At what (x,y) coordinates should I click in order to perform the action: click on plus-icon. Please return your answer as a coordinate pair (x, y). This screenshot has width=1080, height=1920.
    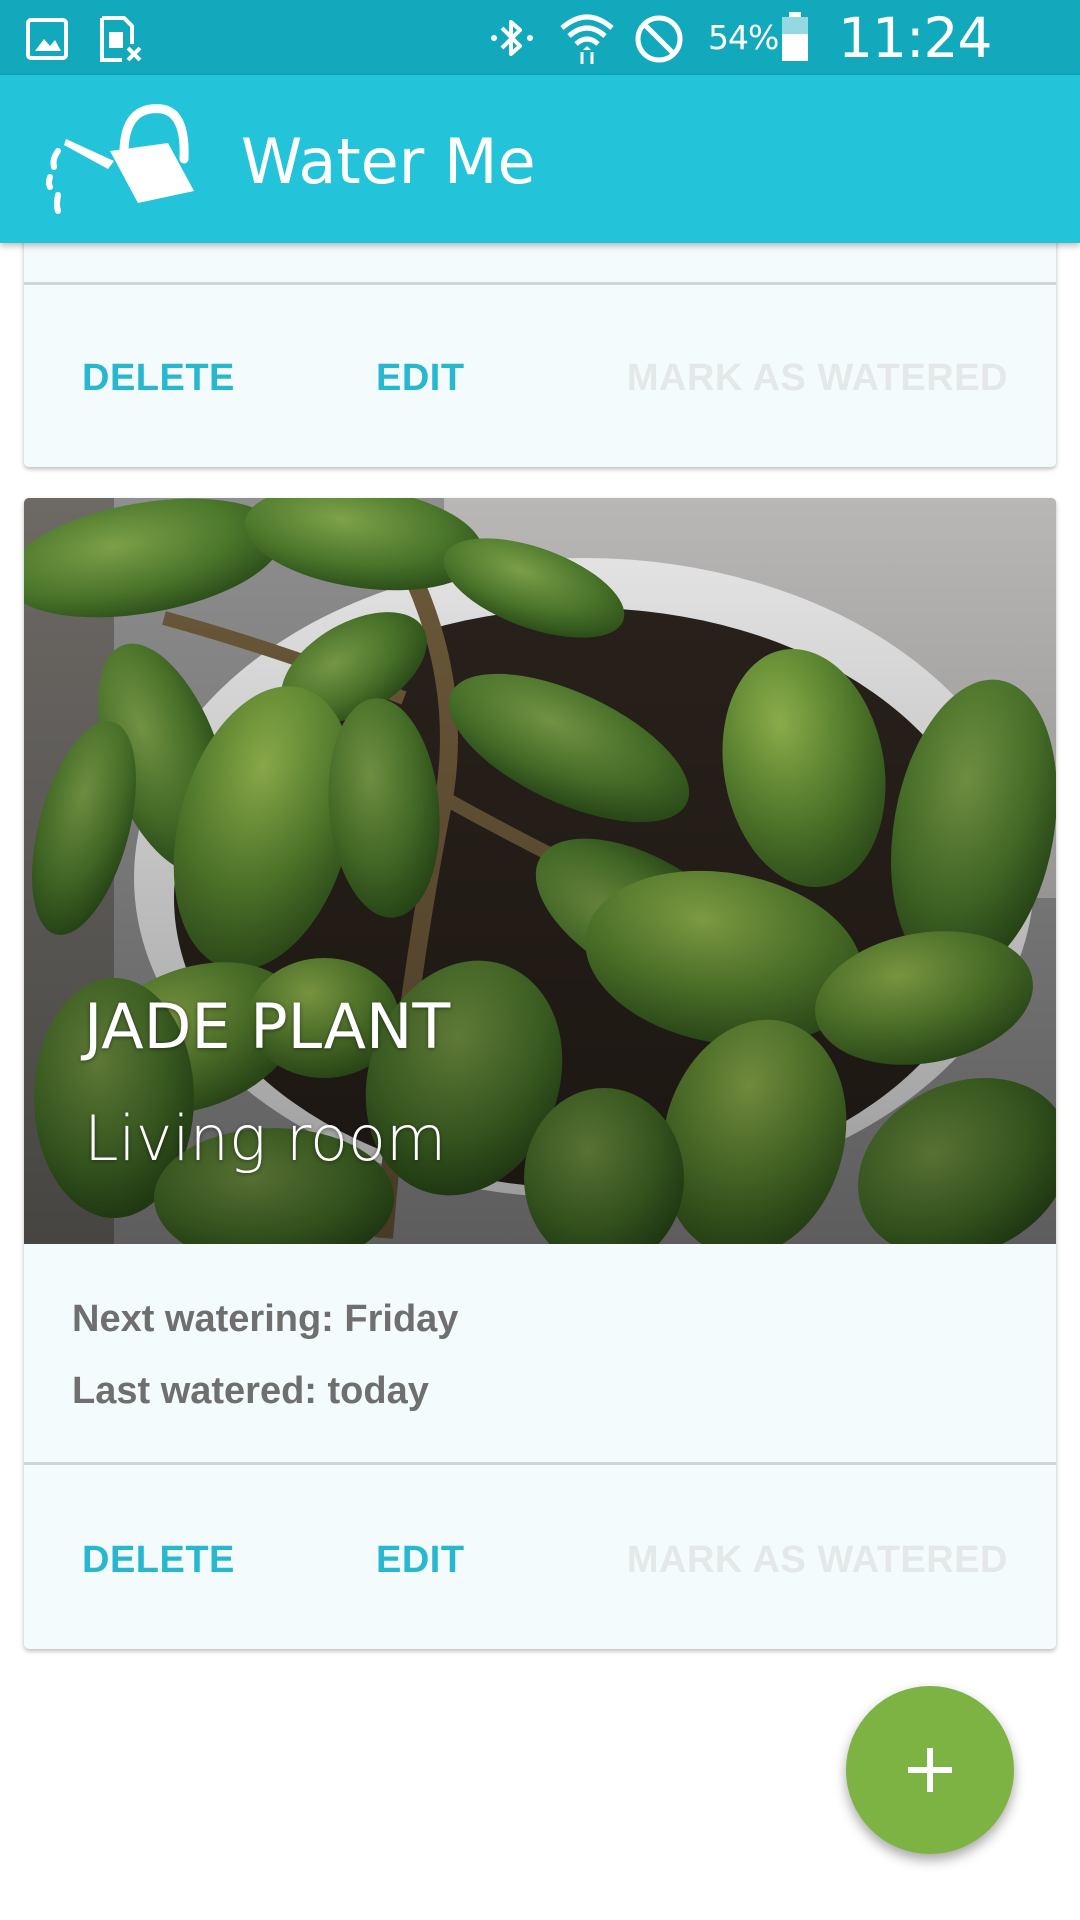
    Looking at the image, I should click on (930, 1770).